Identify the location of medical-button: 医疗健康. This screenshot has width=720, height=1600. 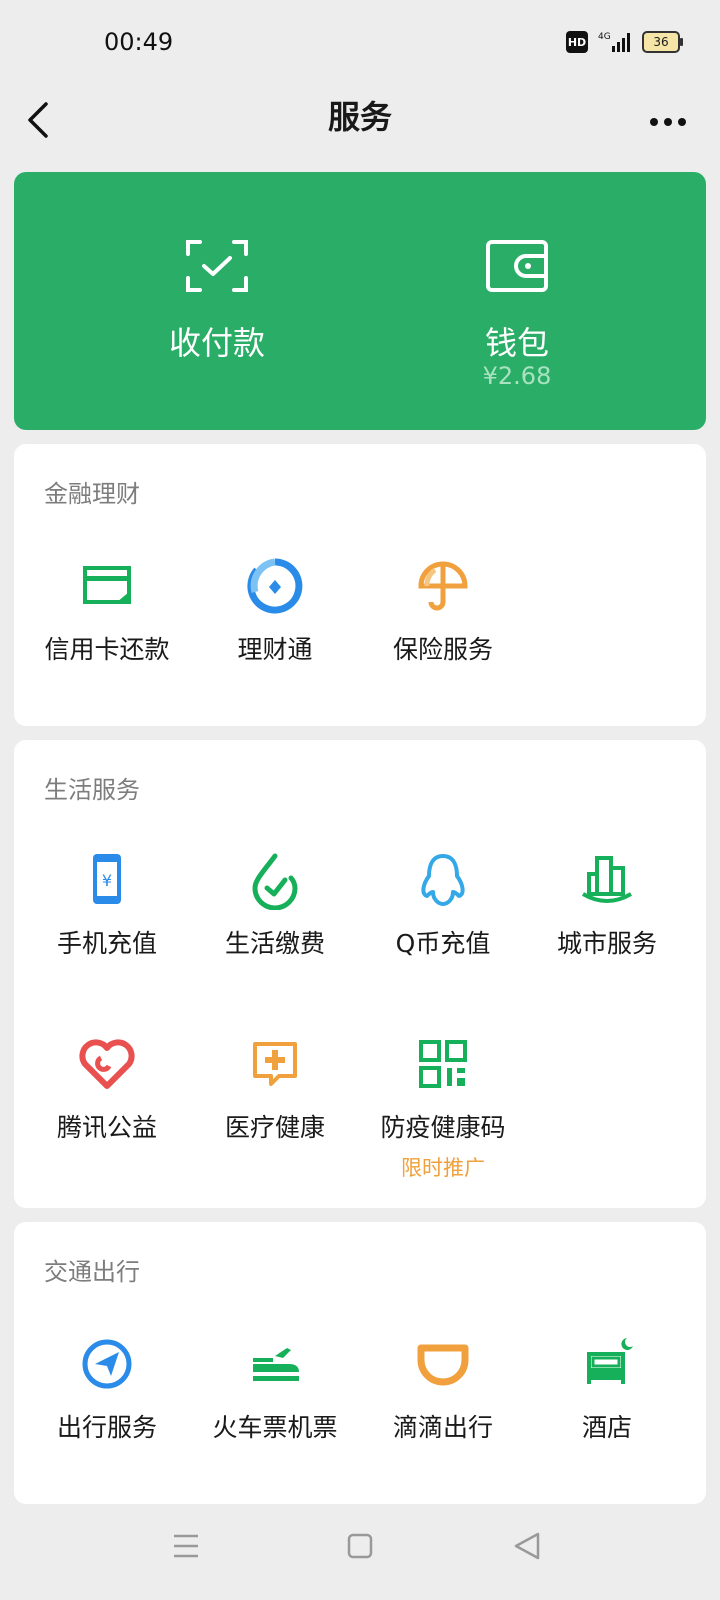
(275, 1089).